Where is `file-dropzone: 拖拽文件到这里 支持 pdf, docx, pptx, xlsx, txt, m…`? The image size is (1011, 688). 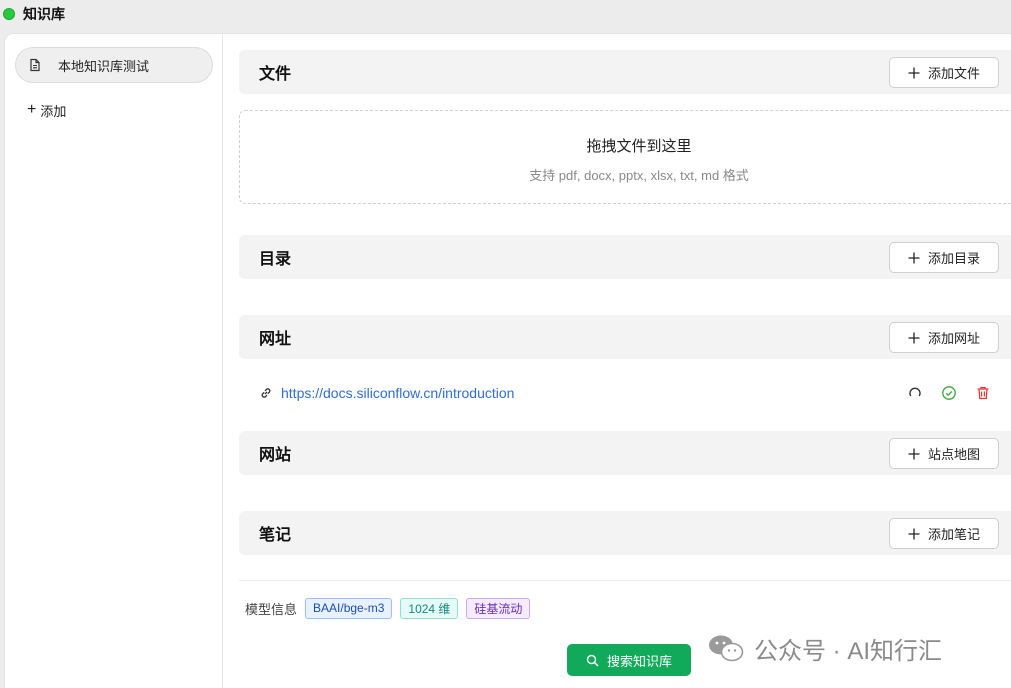
file-dropzone: 拖拽文件到这里 支持 pdf, docx, pptx, xlsx, txt, m… is located at coordinates (625, 157).